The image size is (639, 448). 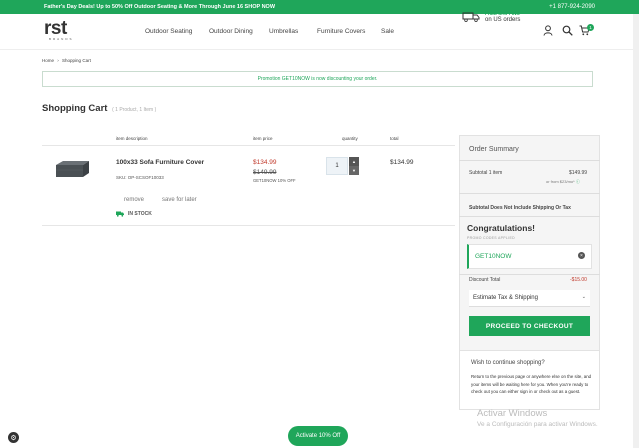 What do you see at coordinates (581, 255) in the screenshot?
I see `close-icon: ×` at bounding box center [581, 255].